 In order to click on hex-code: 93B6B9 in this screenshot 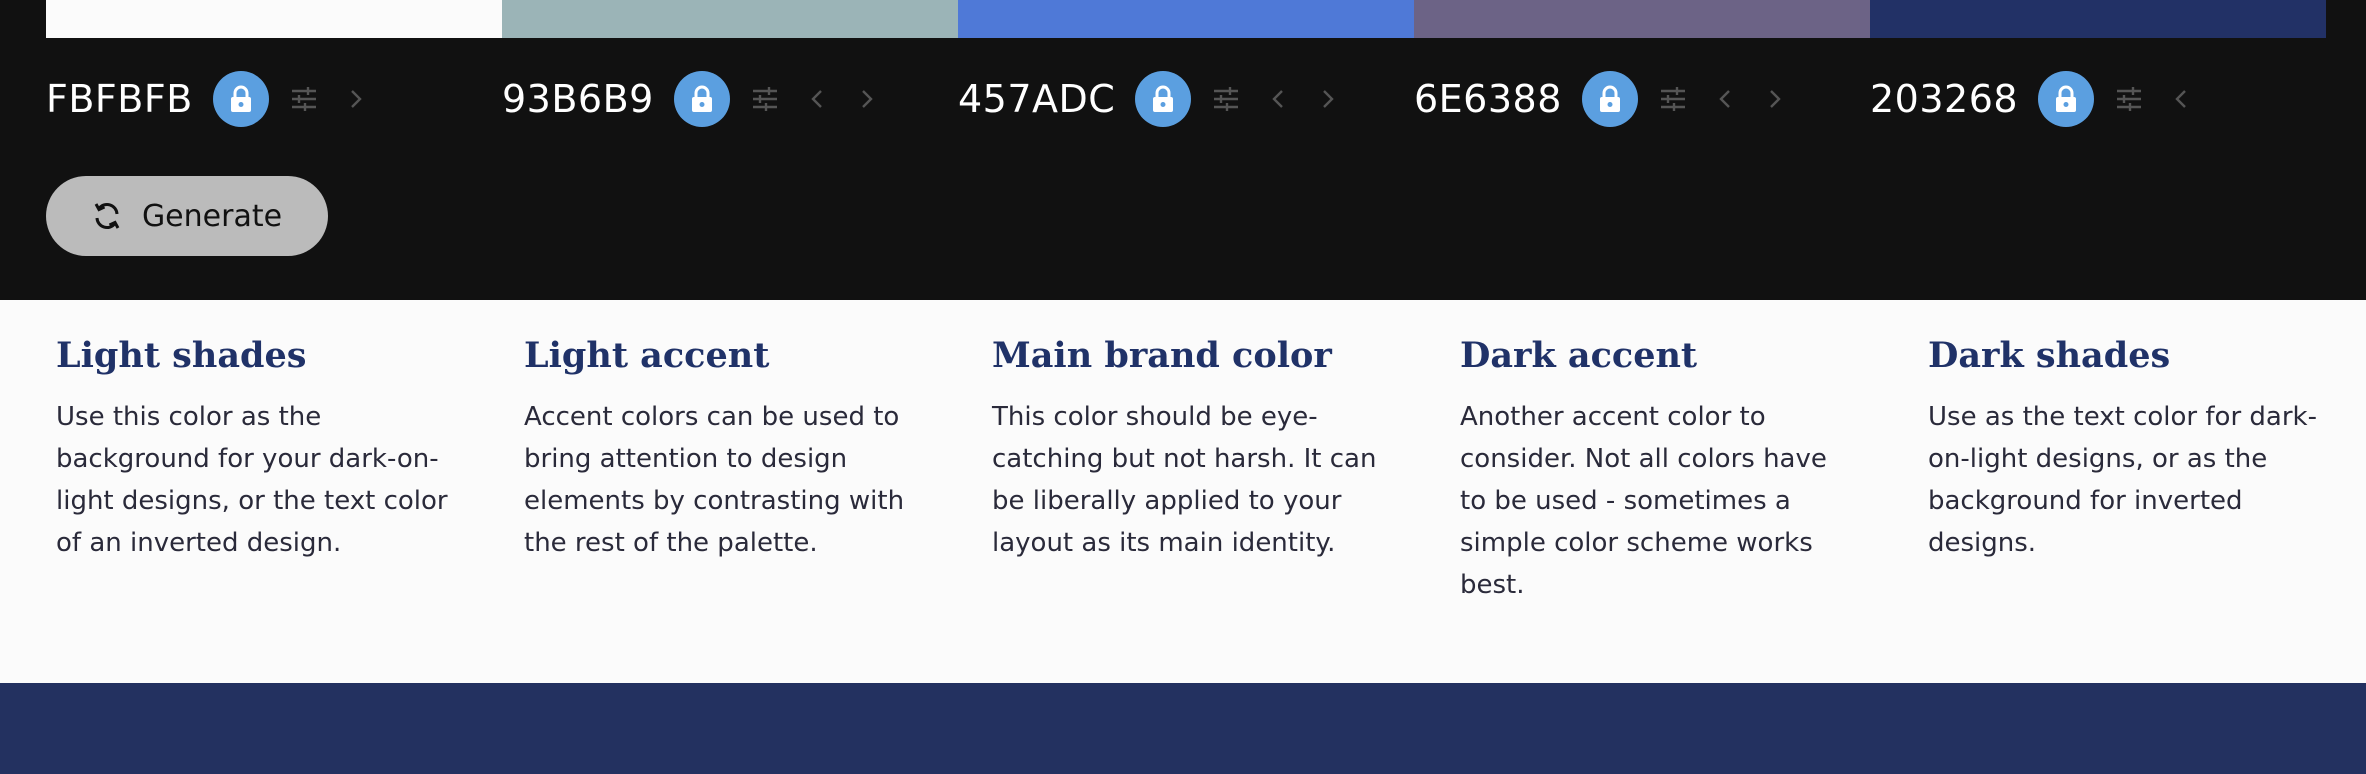, I will do `click(578, 99)`.